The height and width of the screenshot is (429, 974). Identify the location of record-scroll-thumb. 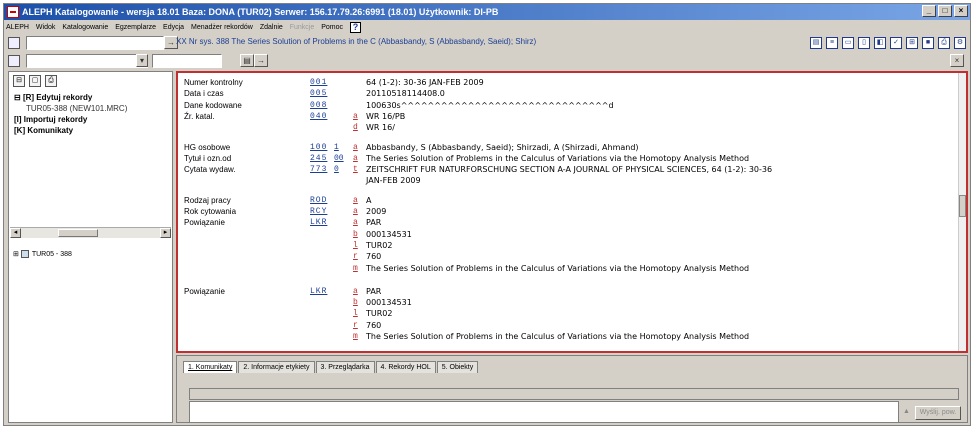
(962, 206).